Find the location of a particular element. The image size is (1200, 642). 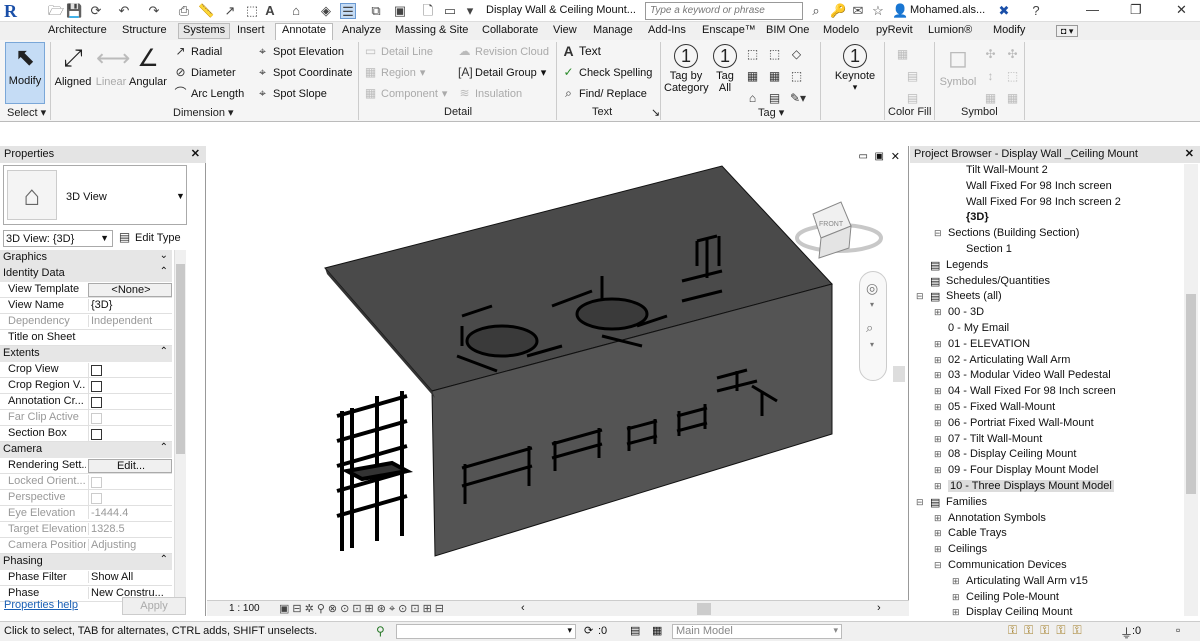

subscription-icon: 🔑 is located at coordinates (838, 11).